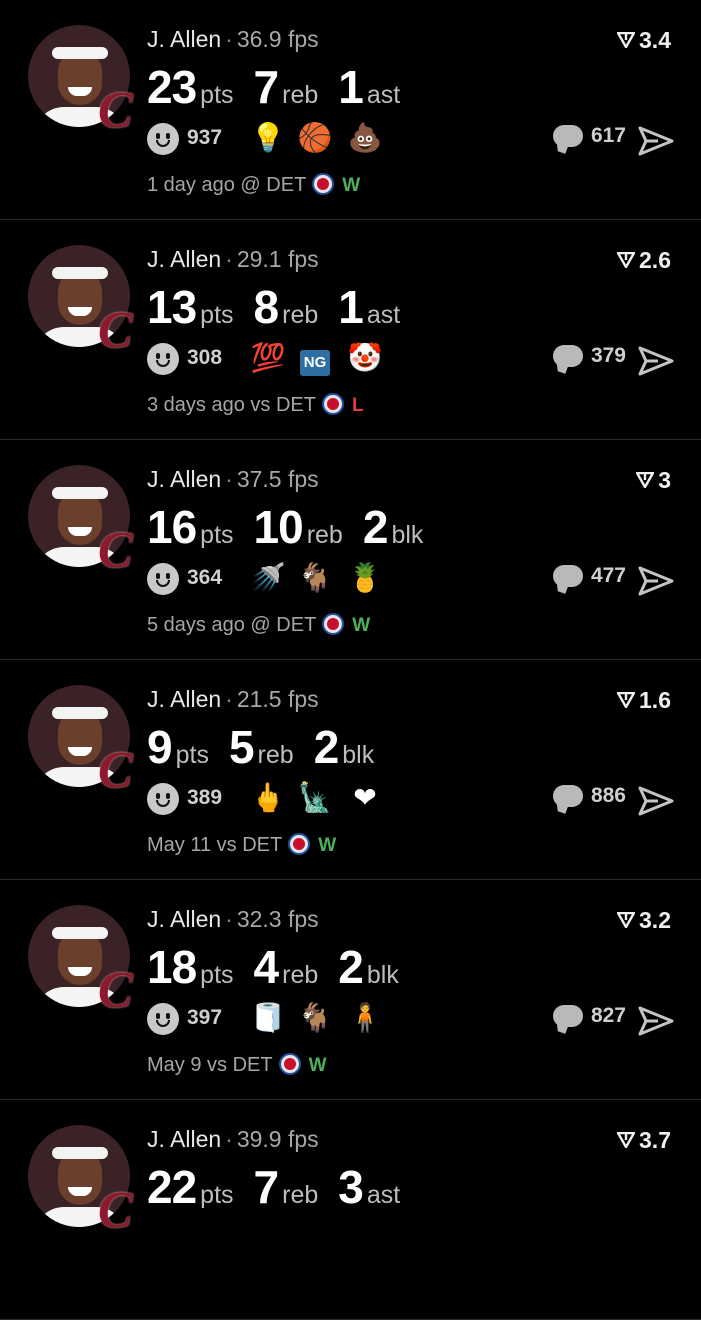 This screenshot has height=1320, width=701. What do you see at coordinates (589, 361) in the screenshot?
I see `comment-button: 379` at bounding box center [589, 361].